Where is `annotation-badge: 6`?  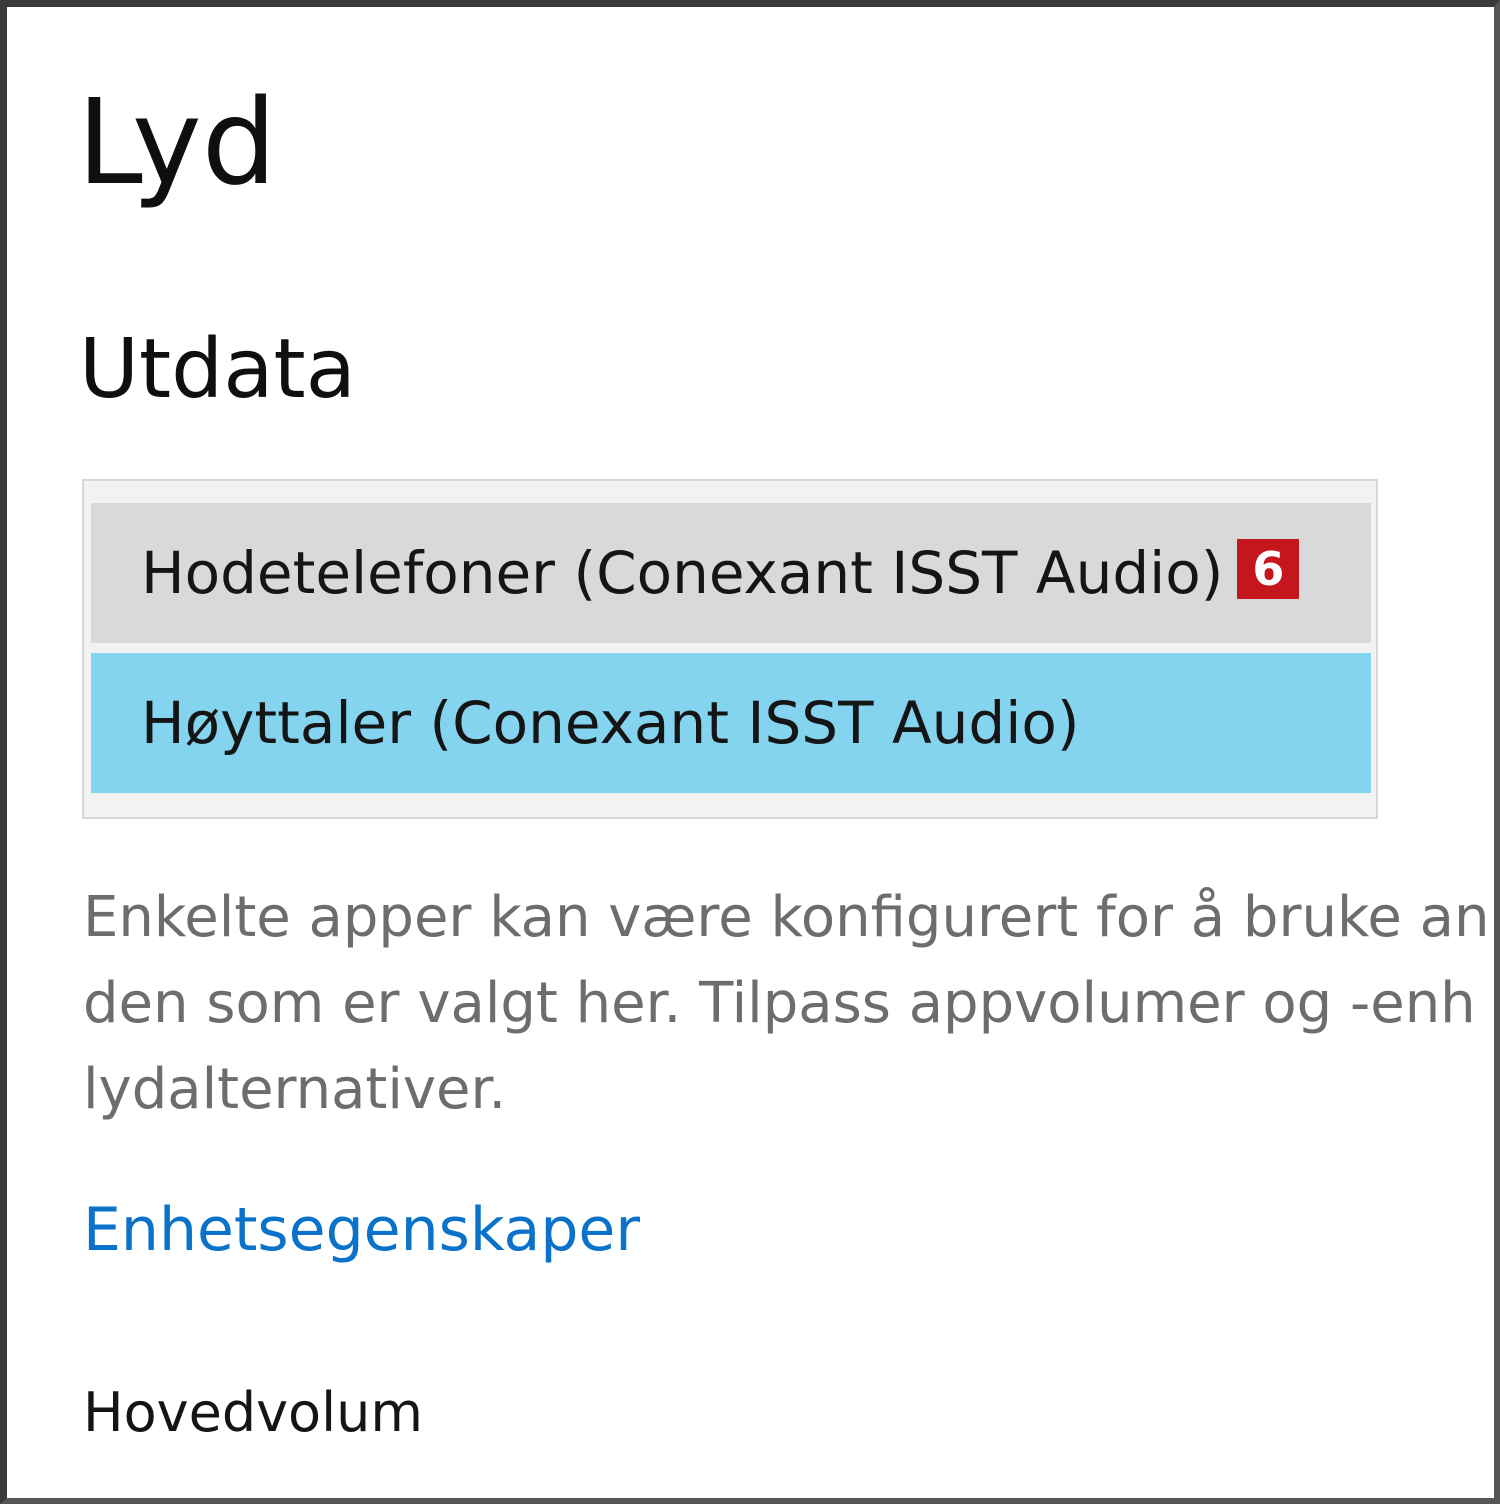
annotation-badge: 6 is located at coordinates (1268, 569).